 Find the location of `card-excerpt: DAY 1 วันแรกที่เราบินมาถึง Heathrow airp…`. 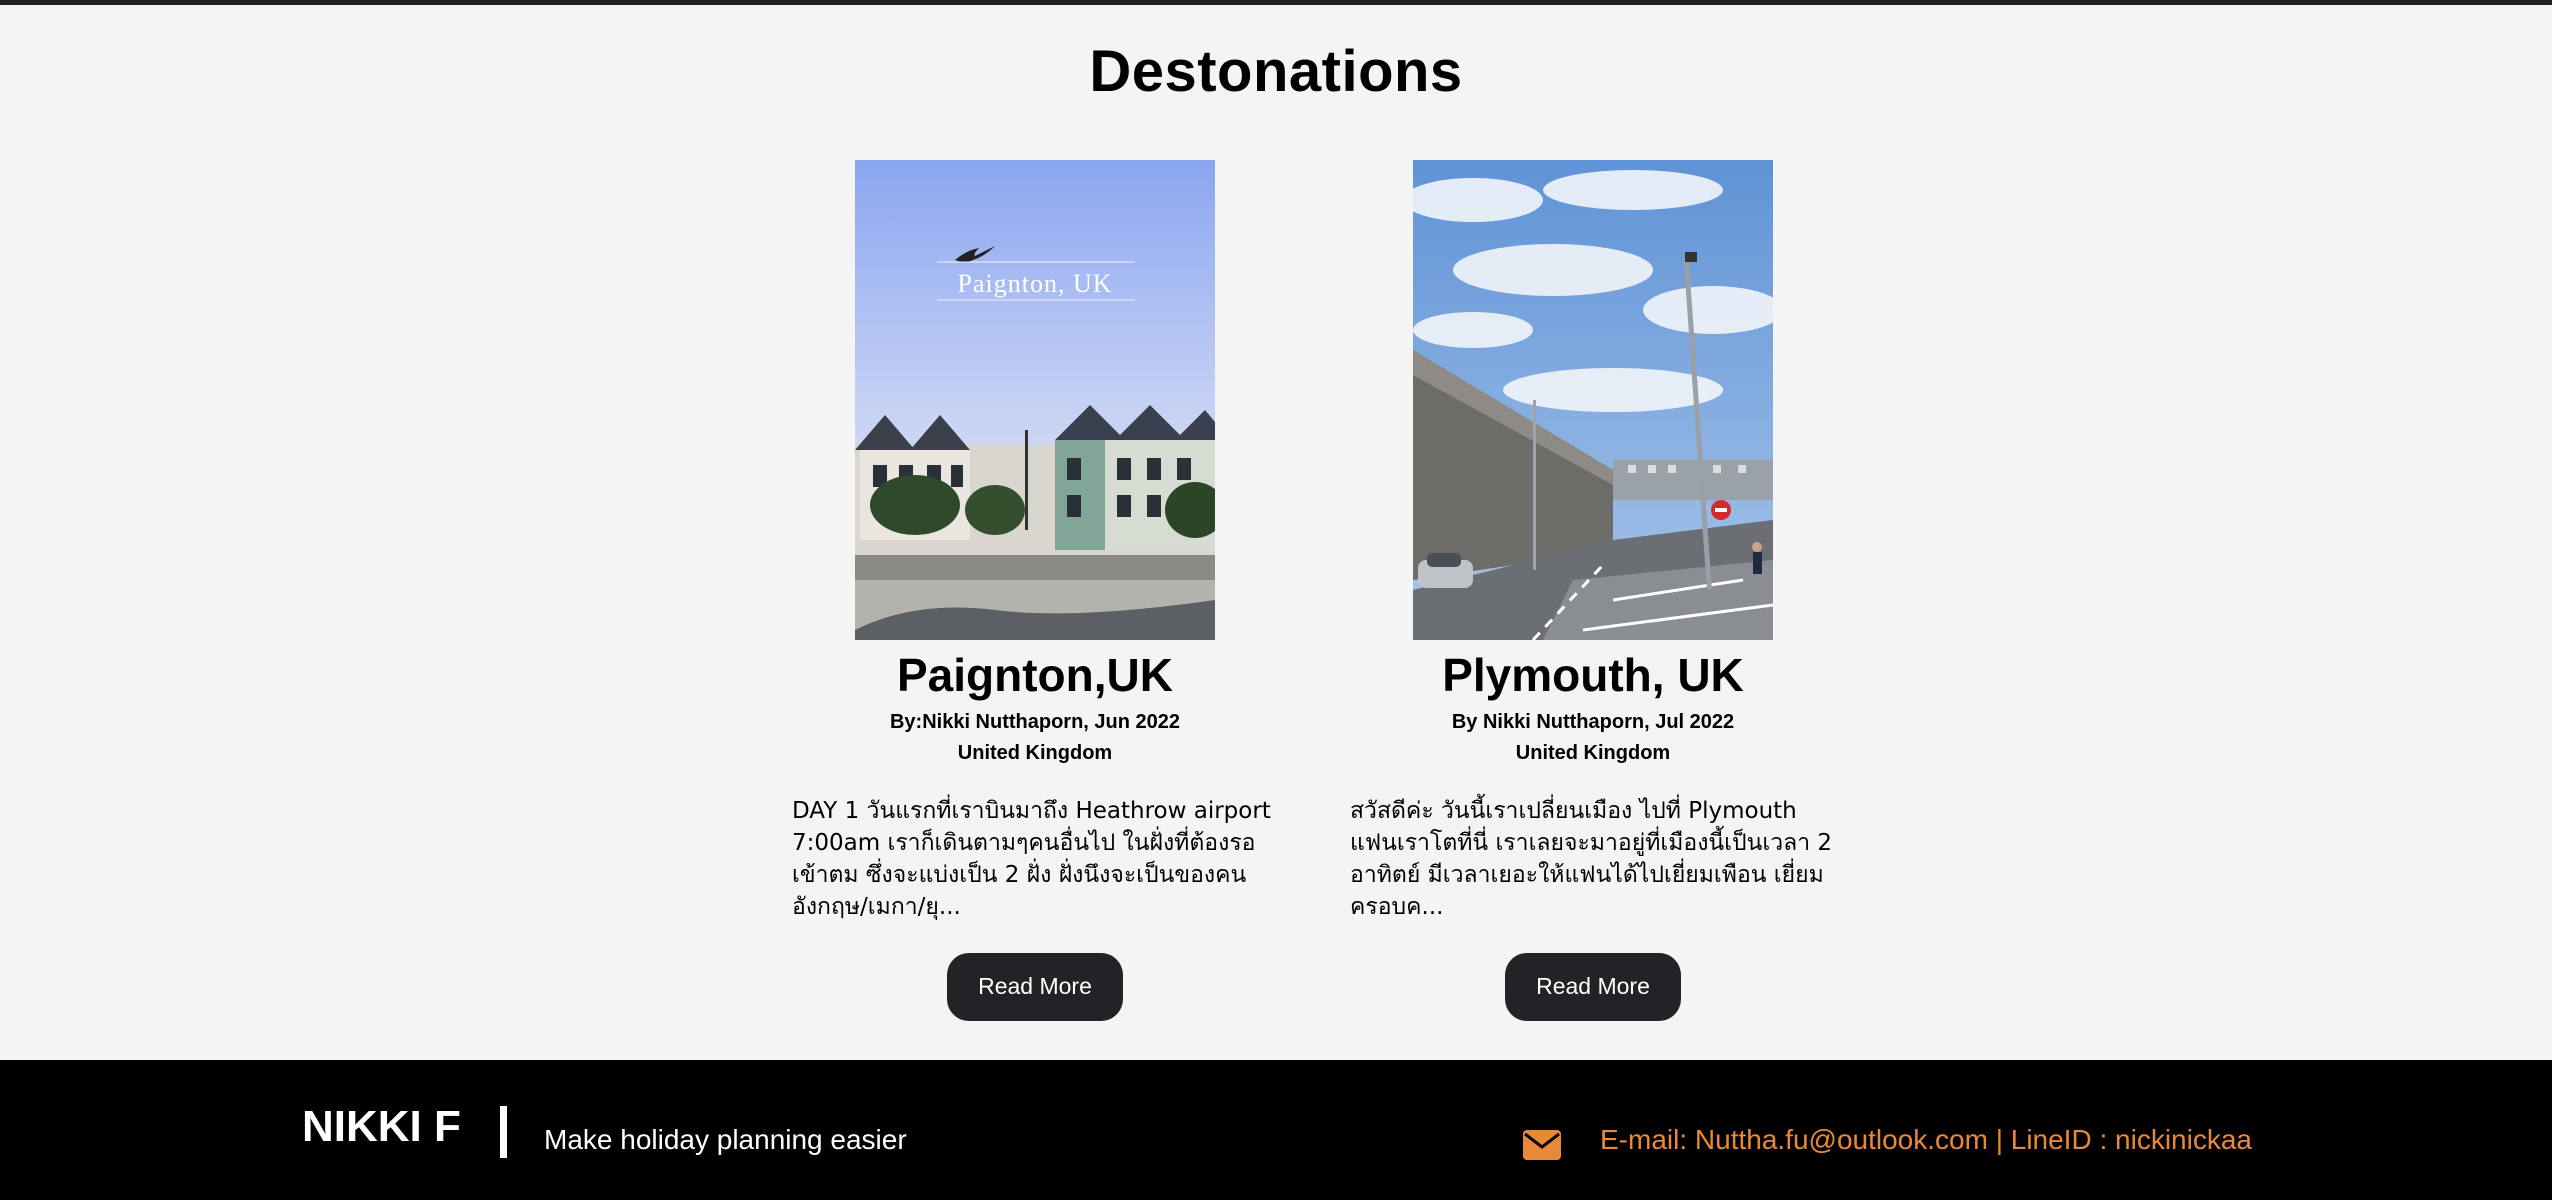

card-excerpt: DAY 1 วันแรกที่เราบินมาถึง Heathrow airp… is located at coordinates (1031, 858).